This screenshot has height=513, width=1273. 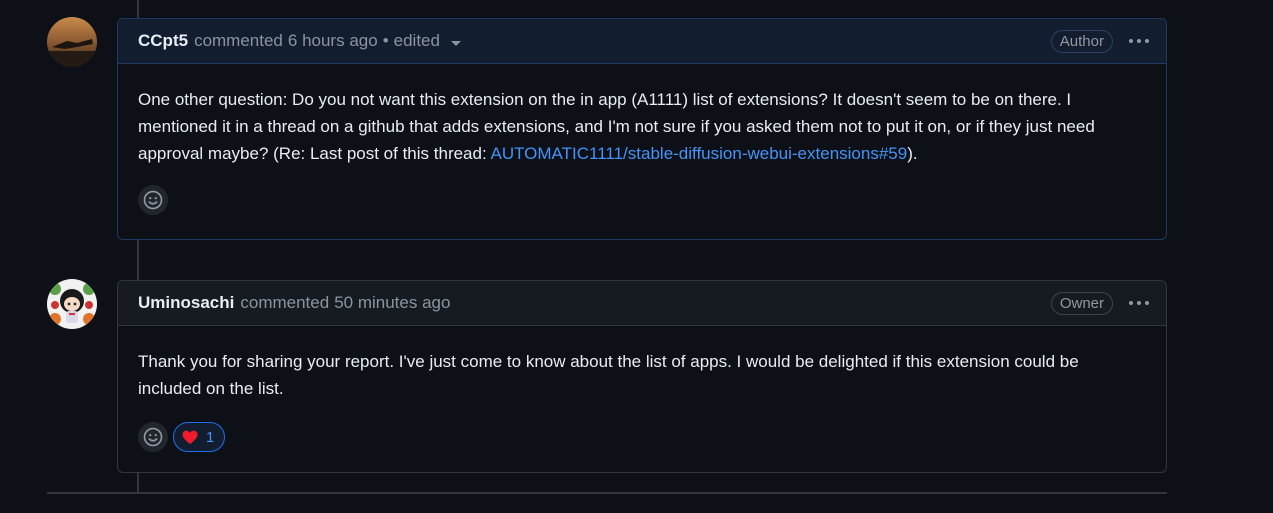 What do you see at coordinates (163, 41) in the screenshot?
I see `comment-author: CCpt5` at bounding box center [163, 41].